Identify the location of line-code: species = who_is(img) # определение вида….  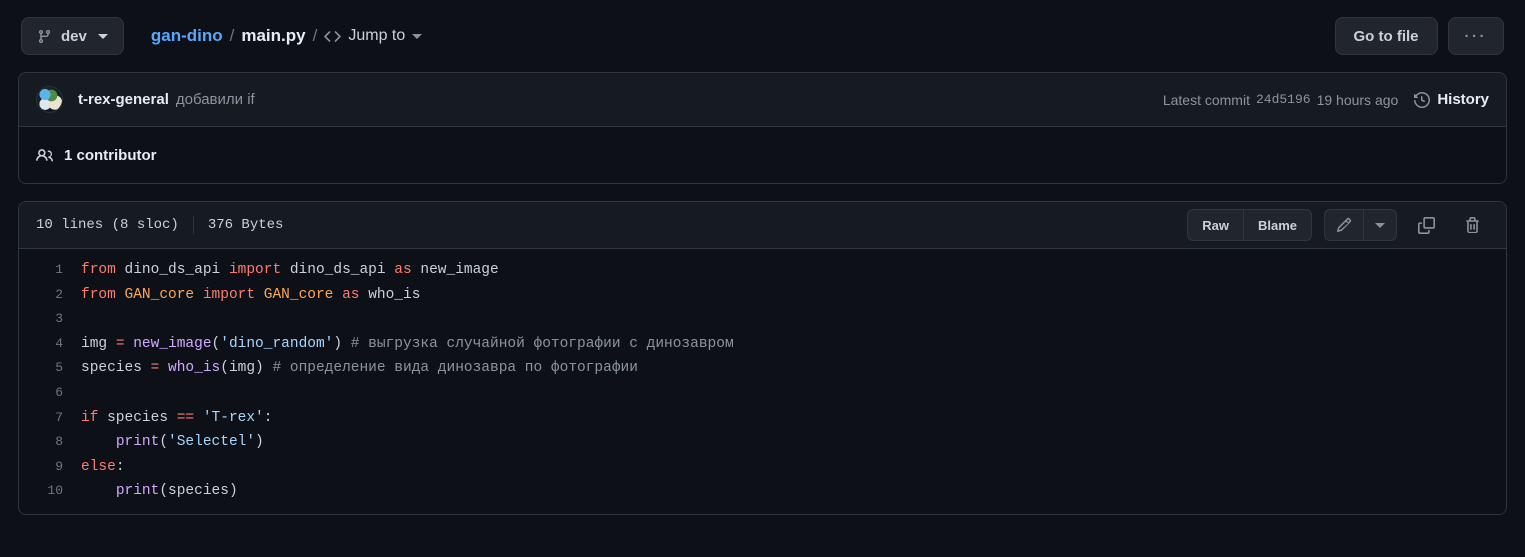
(359, 368).